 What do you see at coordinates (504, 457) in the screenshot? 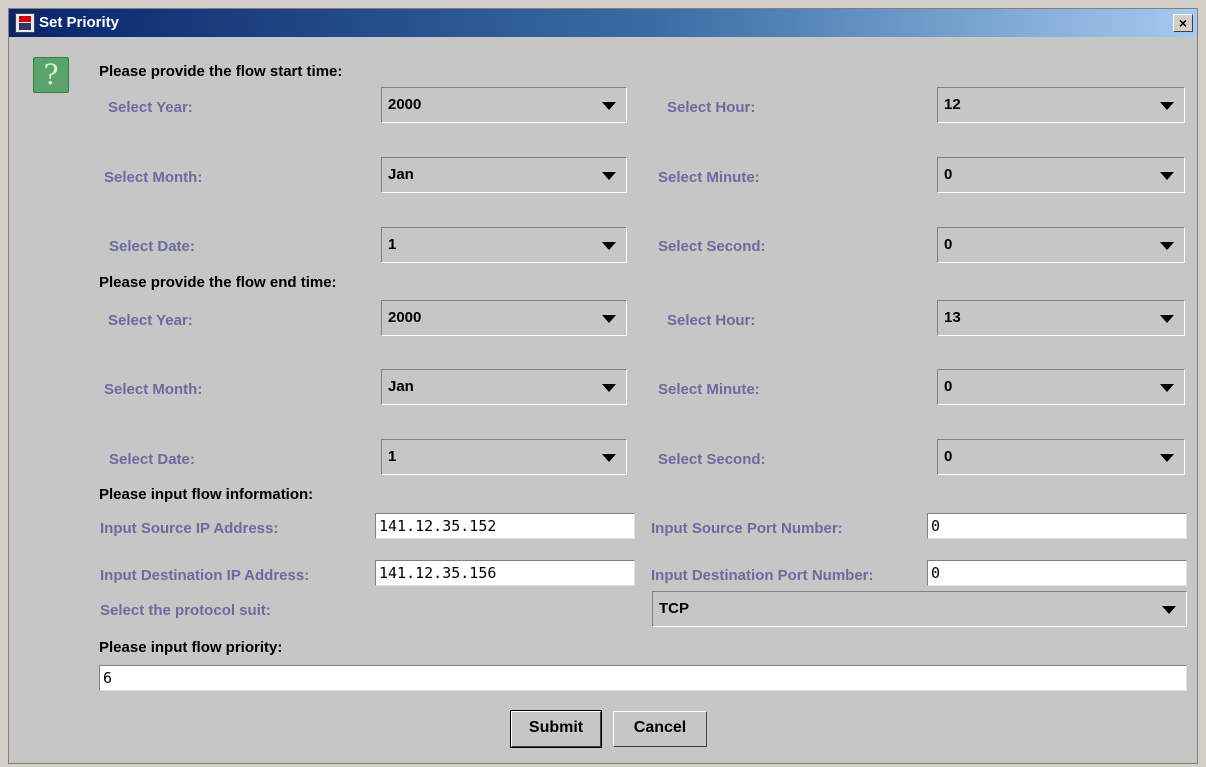
I see `end-date-combo: 1` at bounding box center [504, 457].